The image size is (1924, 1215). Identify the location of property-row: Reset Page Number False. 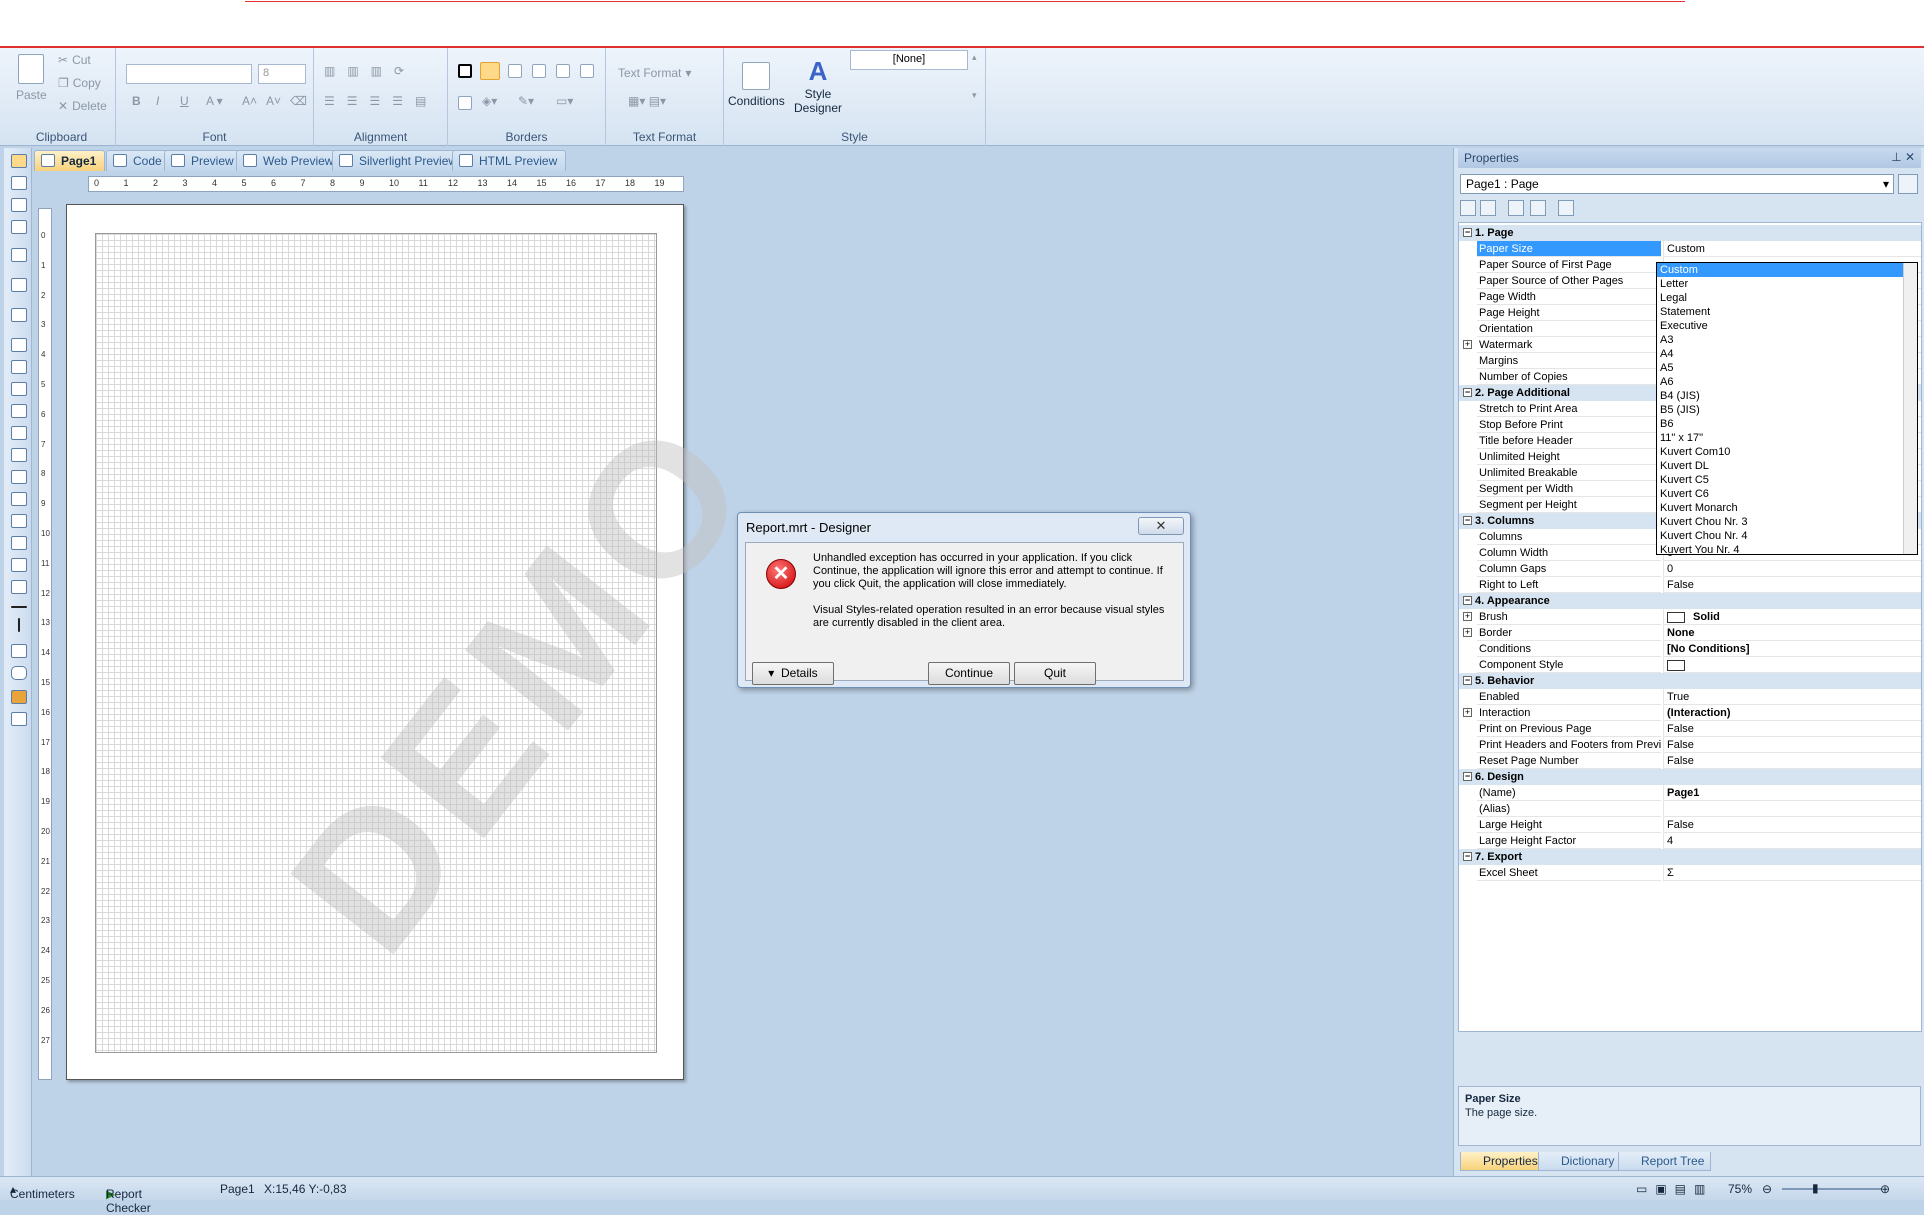
(1690, 761).